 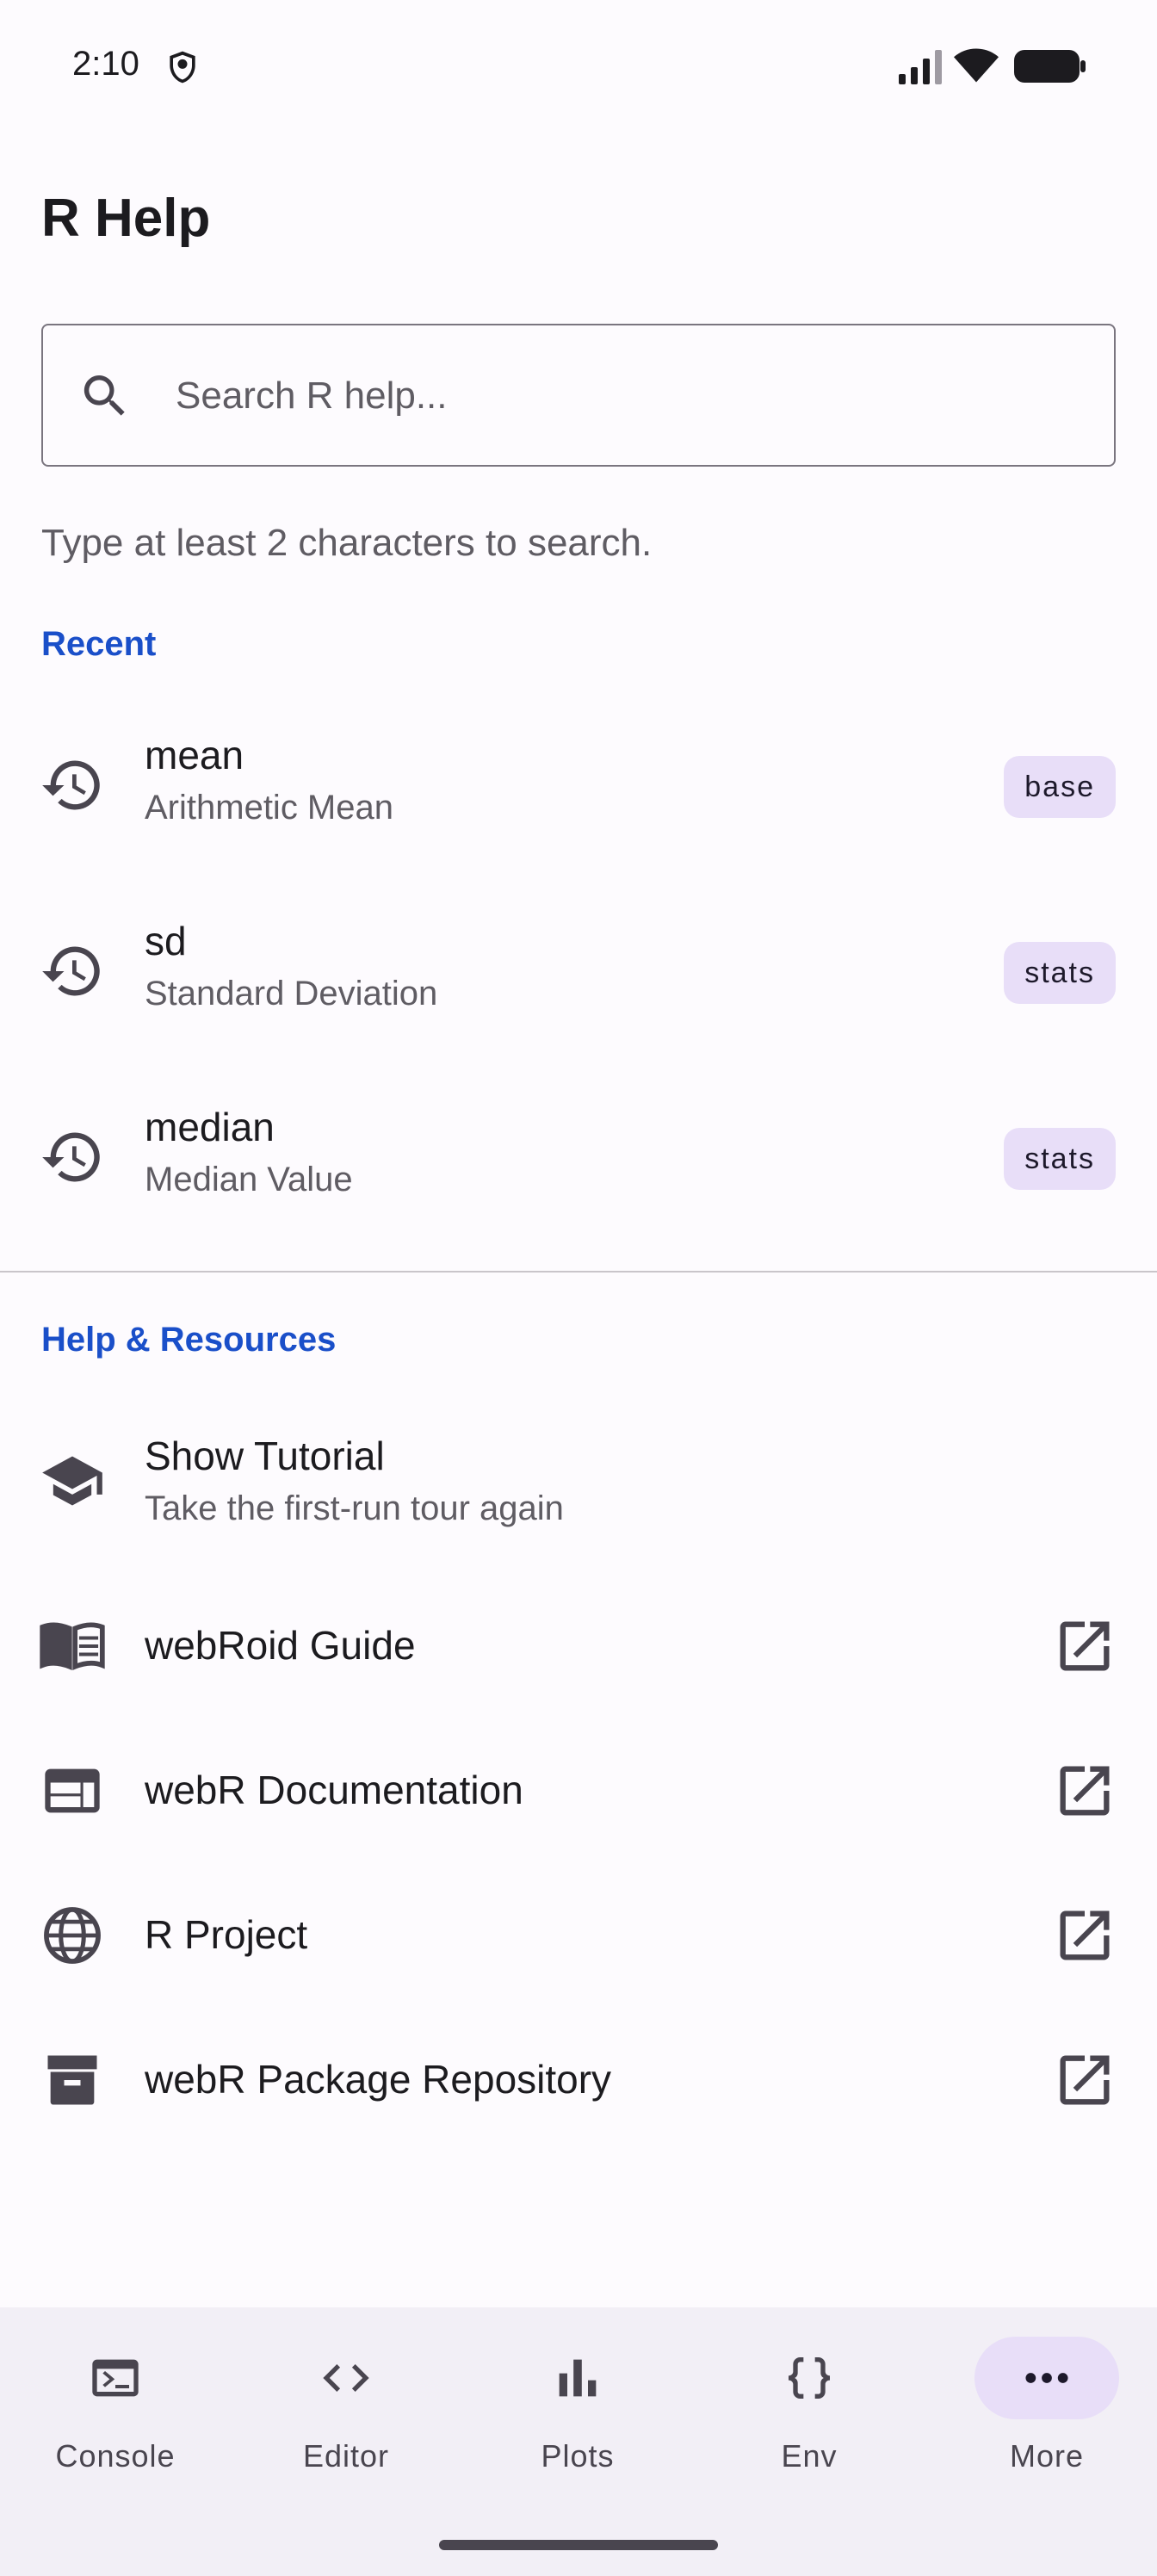 I want to click on battery-icon, so click(x=1050, y=66).